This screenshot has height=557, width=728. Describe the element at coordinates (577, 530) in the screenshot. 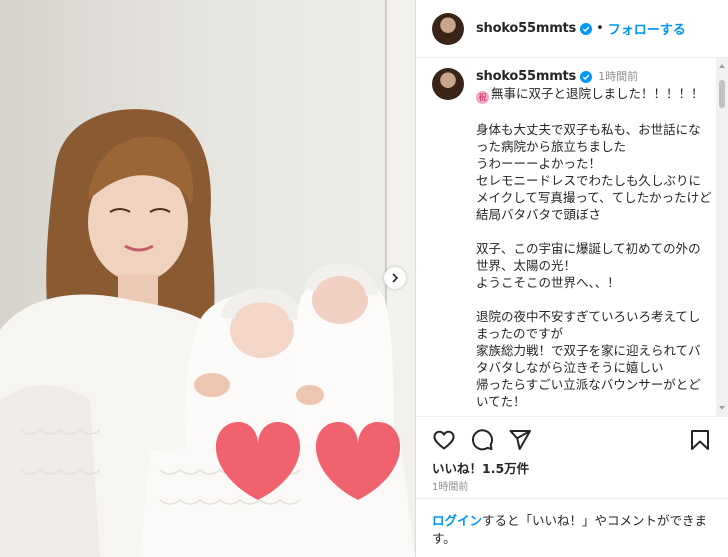

I see `login-prompt: ログインすると「いいね！」やコメントができます。` at that location.